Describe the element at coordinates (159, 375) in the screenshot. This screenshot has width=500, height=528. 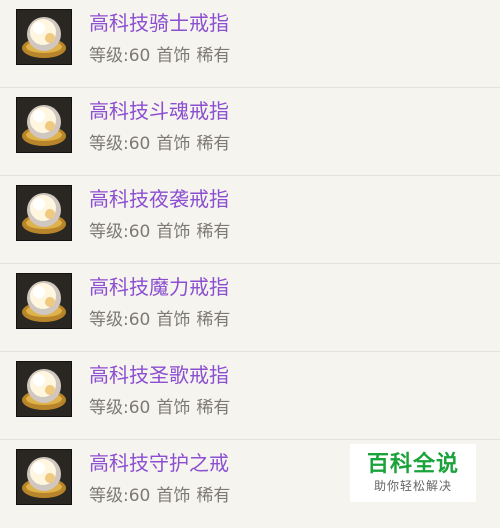
I see `item-name: 高科技圣歌戒指` at that location.